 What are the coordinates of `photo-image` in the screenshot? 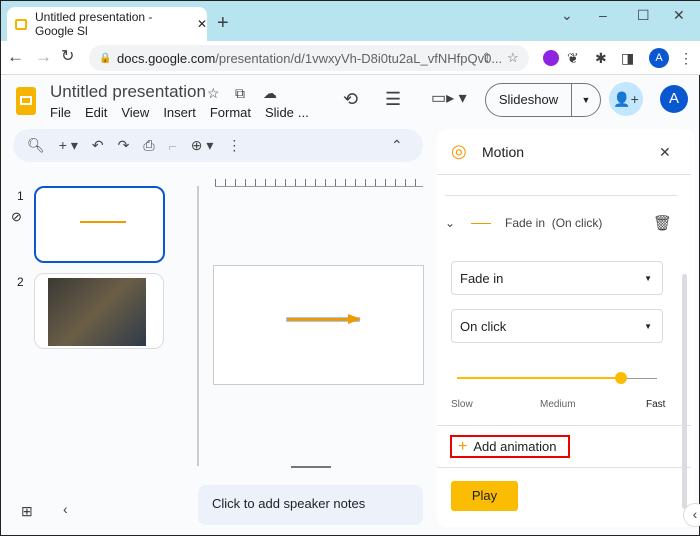 It's located at (97, 312).